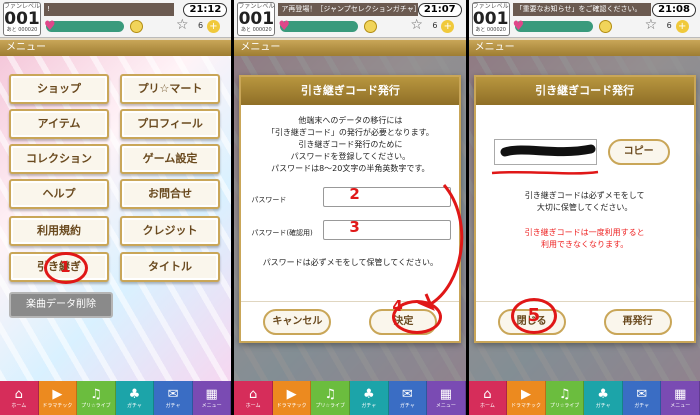 This screenshot has width=700, height=415. I want to click on menu-collection-button: コレクション, so click(59, 159).